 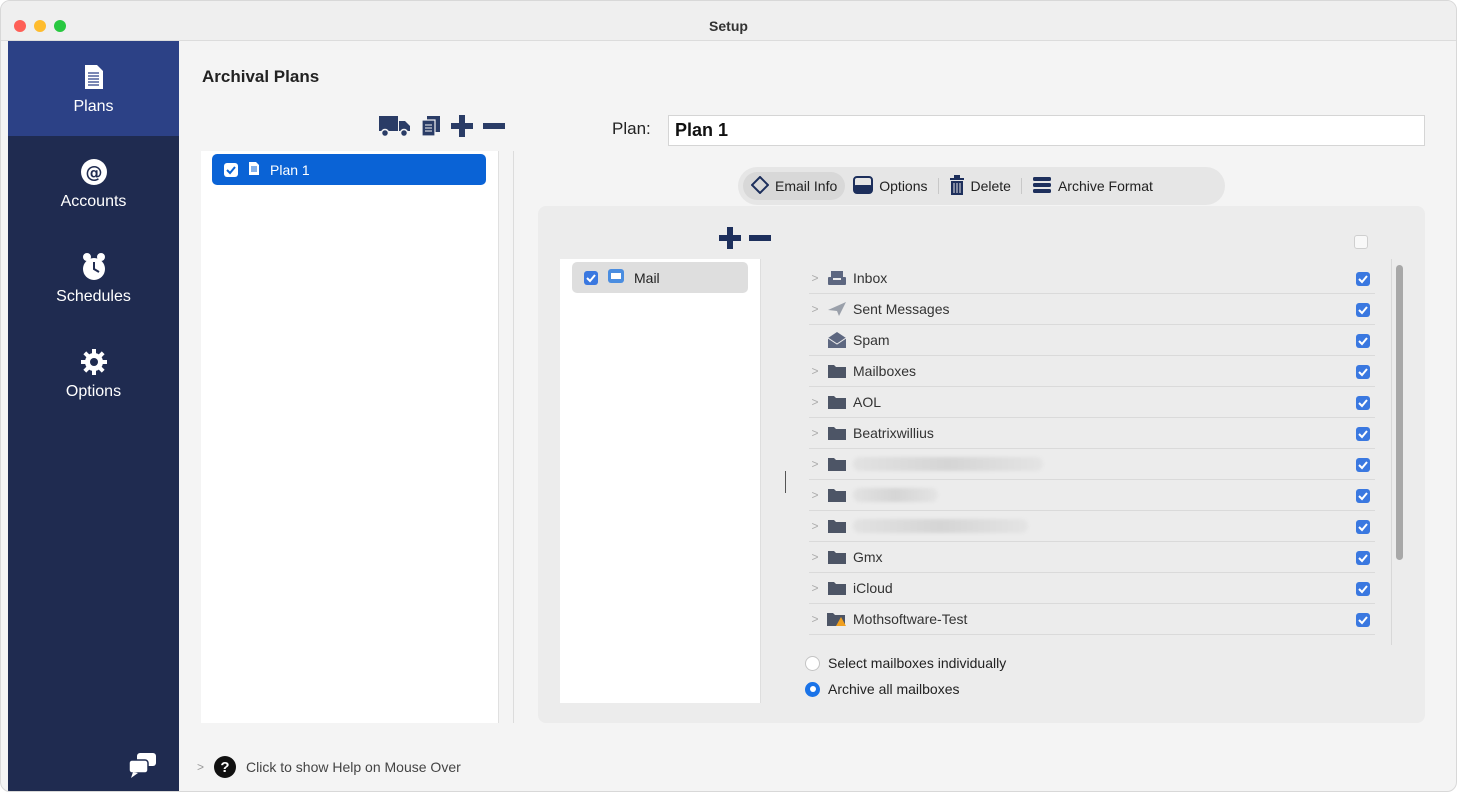 I want to click on stack-icon, so click(x=1042, y=186).